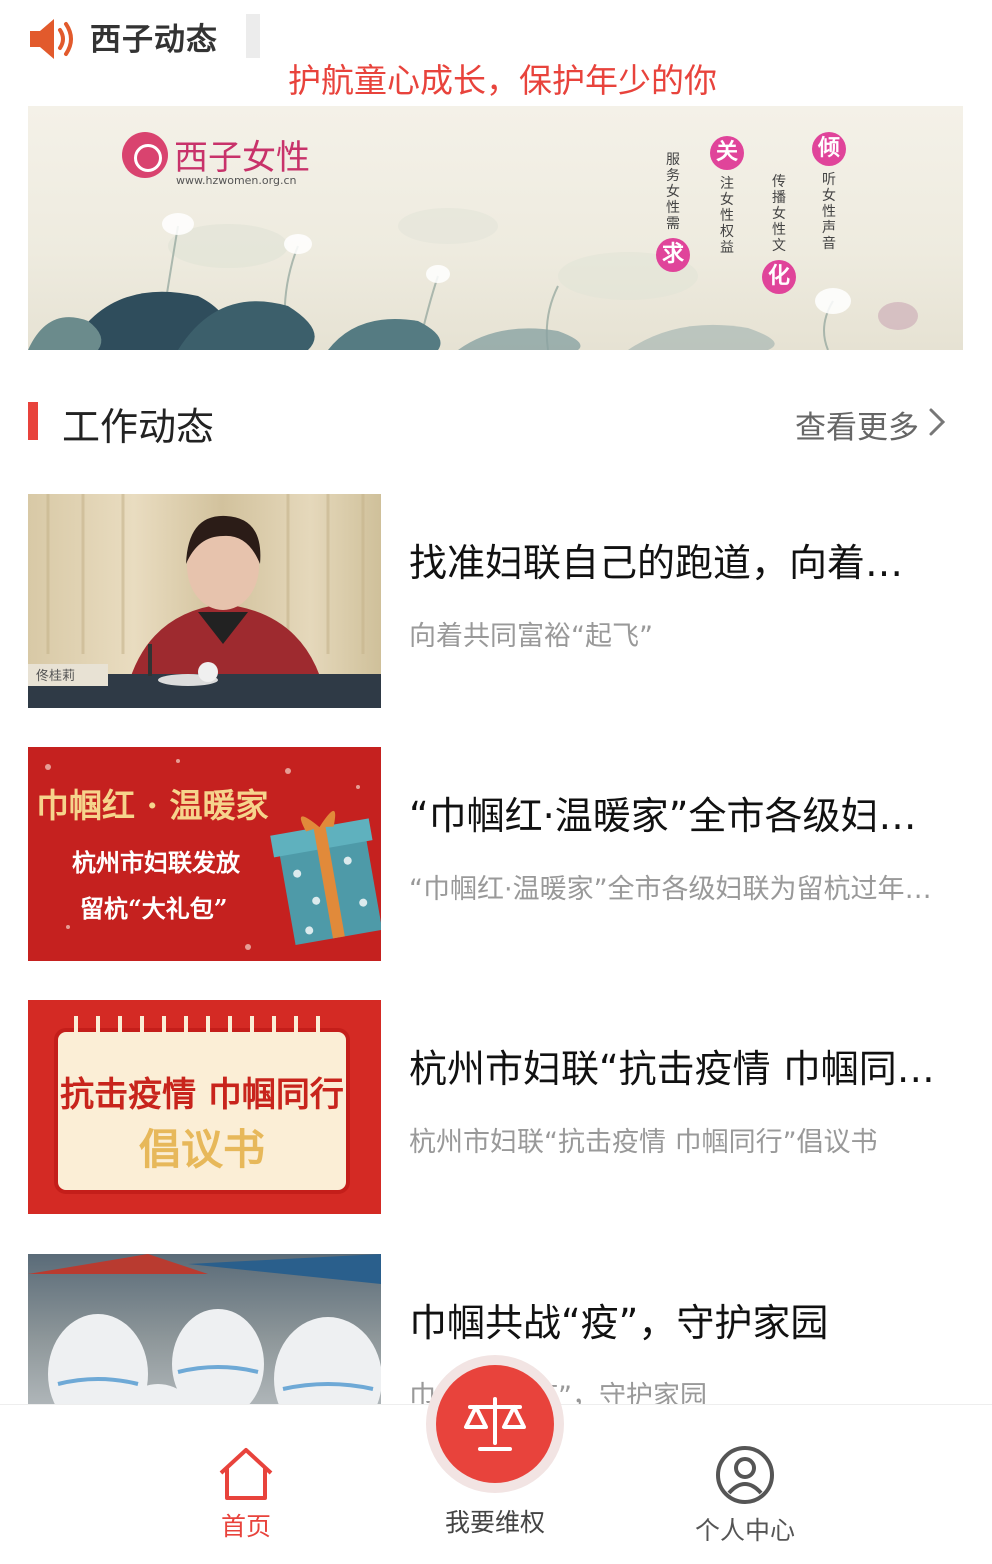  Describe the element at coordinates (745, 1475) in the screenshot. I see `user-icon` at that location.